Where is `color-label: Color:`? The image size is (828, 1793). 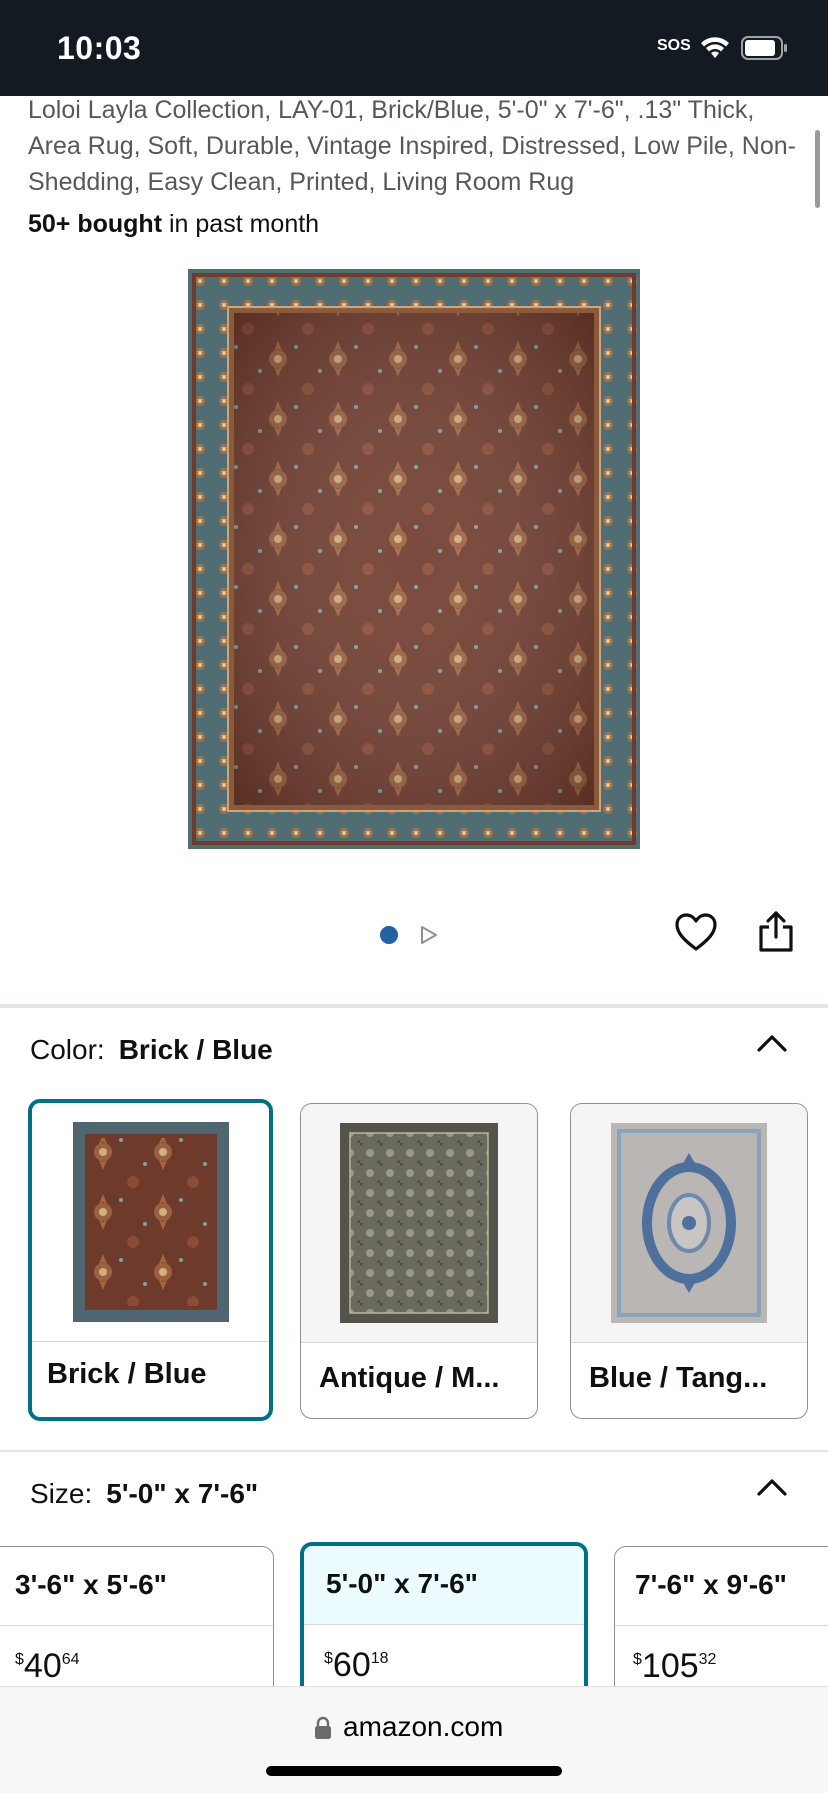
color-label: Color: is located at coordinates (67, 1049).